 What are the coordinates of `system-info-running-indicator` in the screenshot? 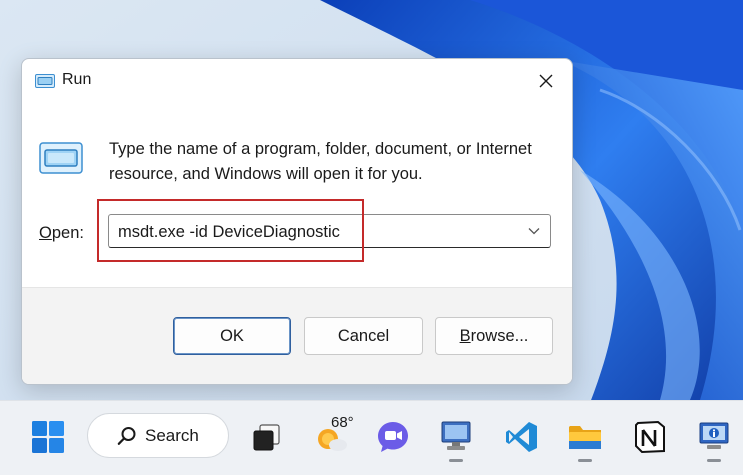 It's located at (714, 460).